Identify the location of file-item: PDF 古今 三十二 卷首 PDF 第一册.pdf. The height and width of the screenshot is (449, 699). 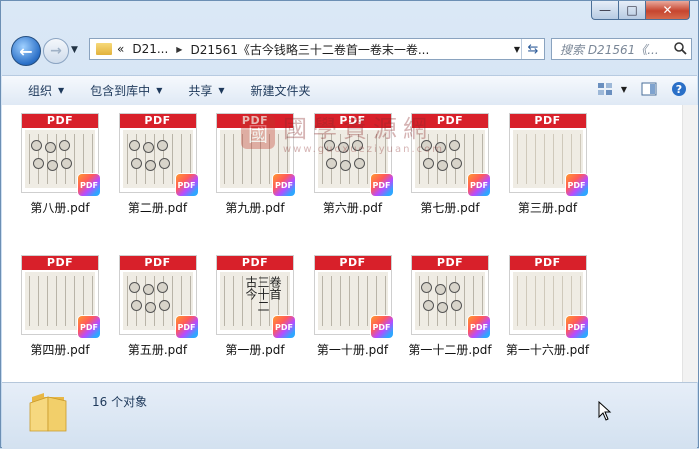
(255, 306).